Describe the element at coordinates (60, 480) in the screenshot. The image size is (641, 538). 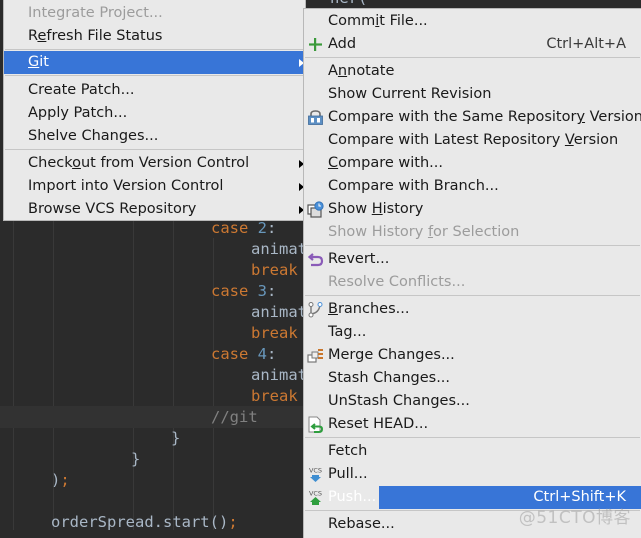
I see `code-line-close-paren: );` at that location.